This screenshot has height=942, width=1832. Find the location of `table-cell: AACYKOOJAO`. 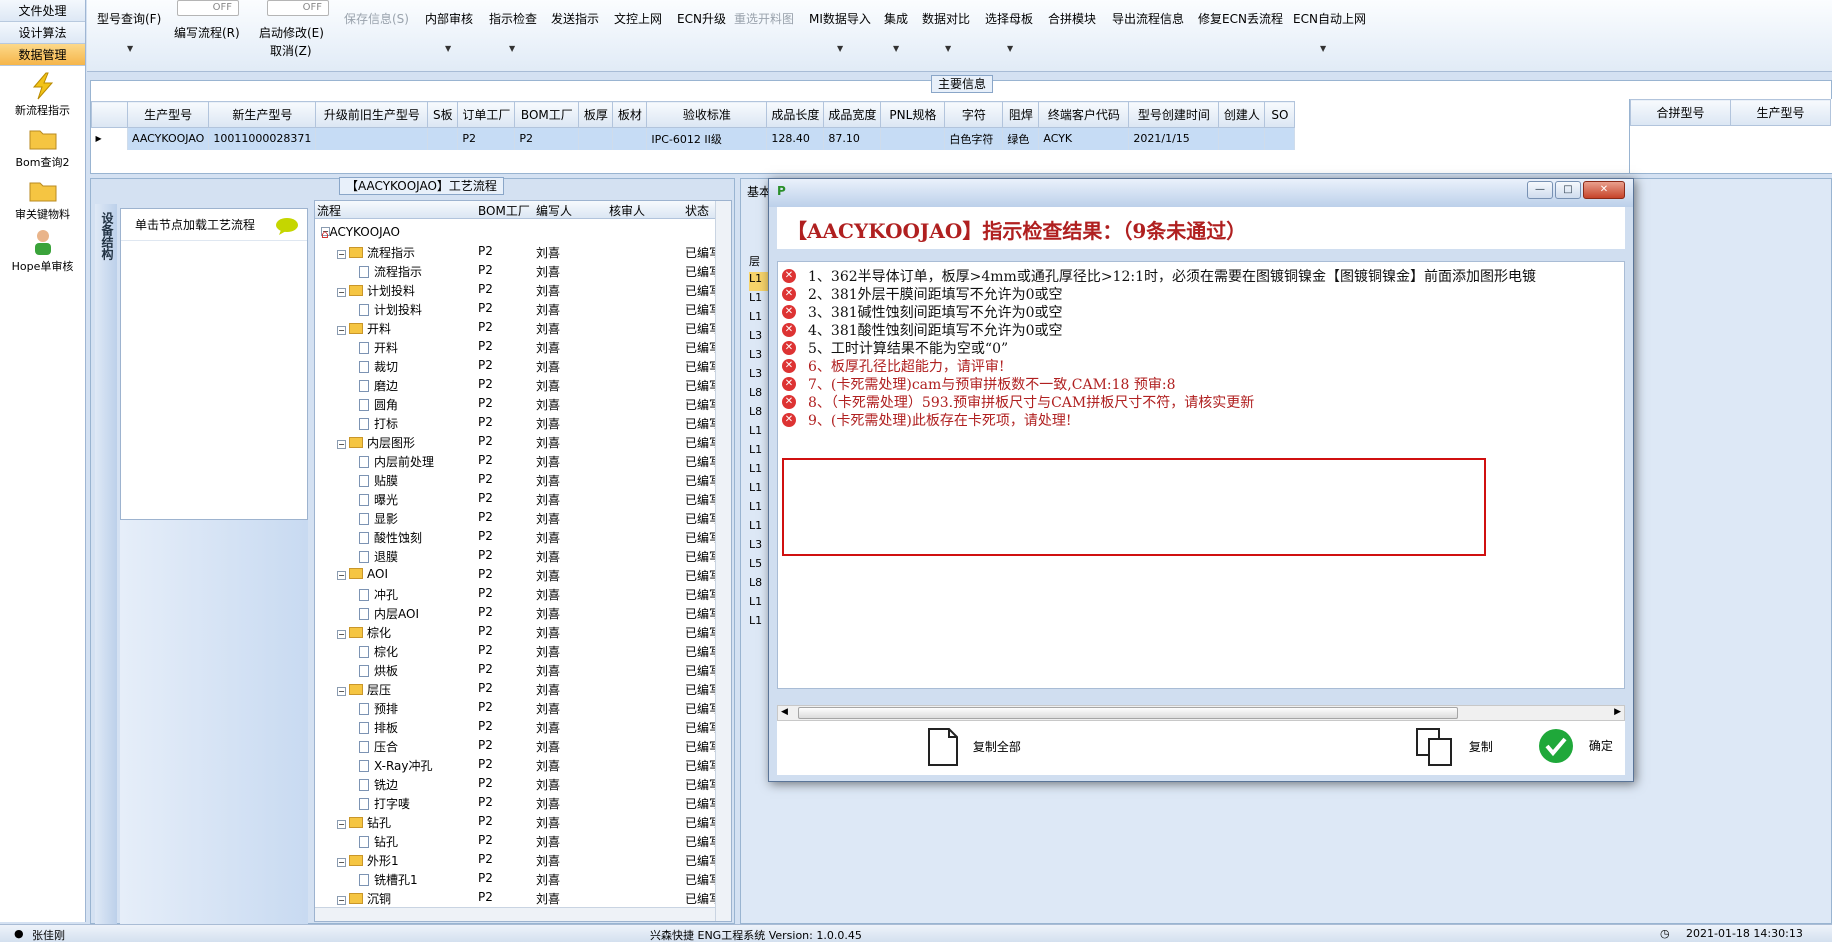

table-cell: AACYKOOJAO is located at coordinates (168, 138).